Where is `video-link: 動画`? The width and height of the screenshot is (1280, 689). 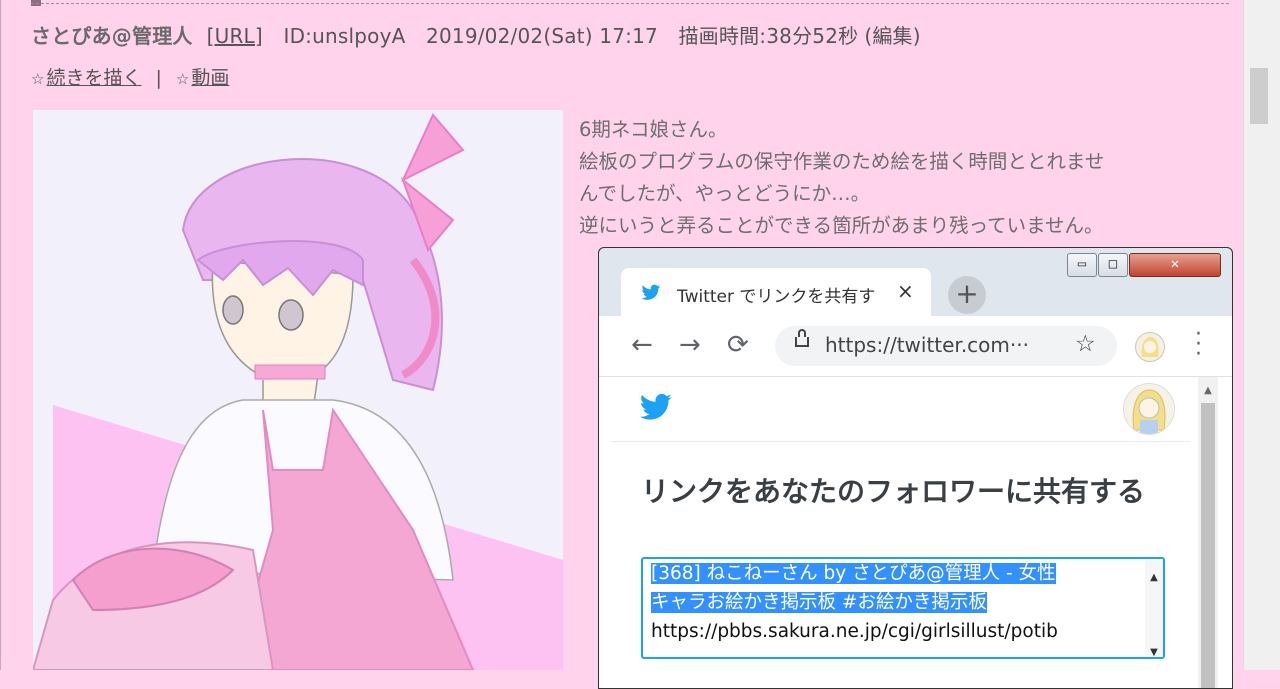
video-link: 動画 is located at coordinates (210, 78).